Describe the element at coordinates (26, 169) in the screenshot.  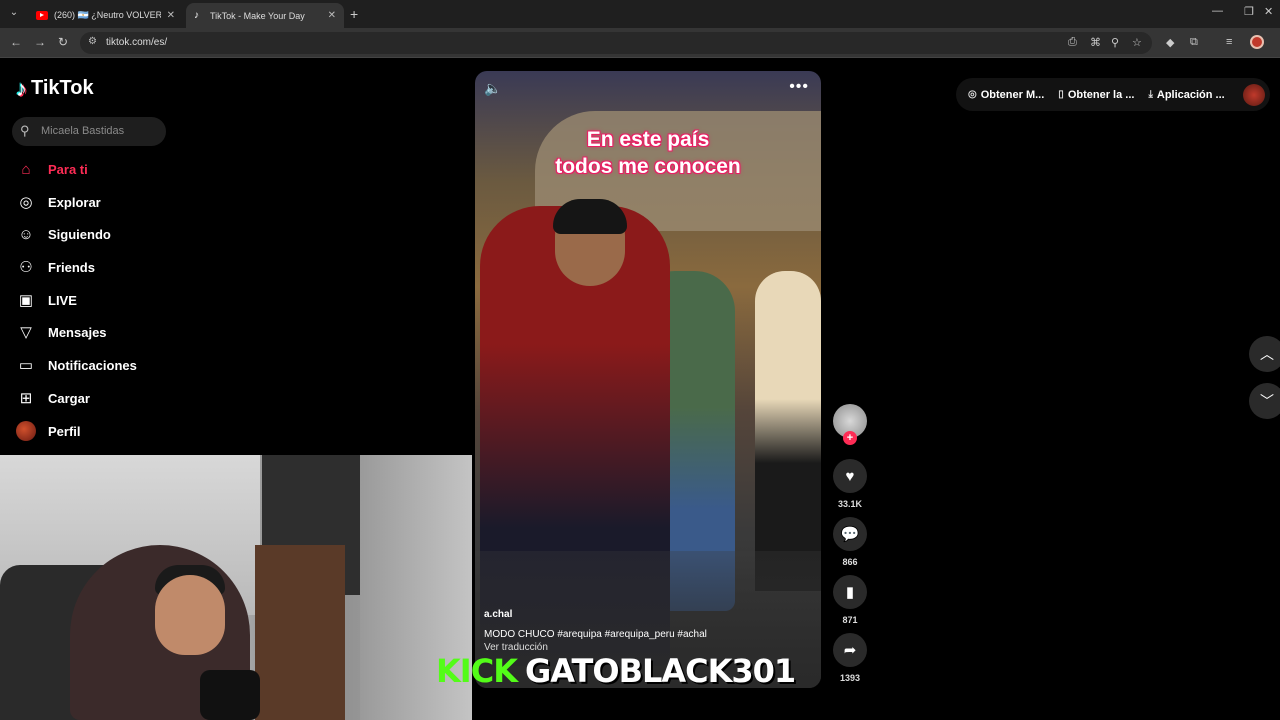
I see `home-icon: ⌂` at that location.